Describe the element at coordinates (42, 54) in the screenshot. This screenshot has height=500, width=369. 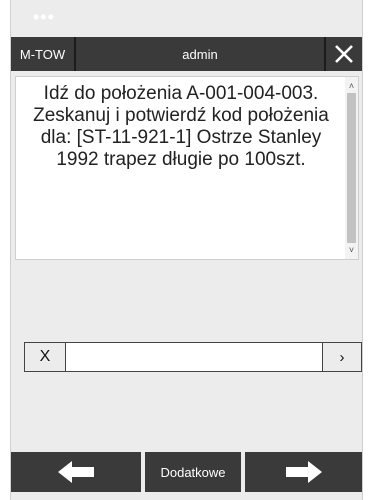
I see `mtow-button: M-TOW` at that location.